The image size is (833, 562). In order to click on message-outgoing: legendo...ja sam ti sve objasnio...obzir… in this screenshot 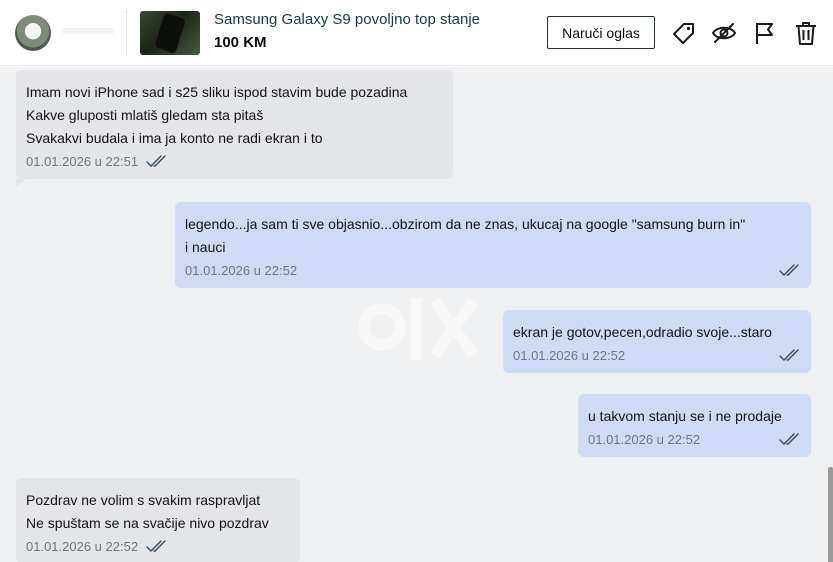, I will do `click(493, 245)`.